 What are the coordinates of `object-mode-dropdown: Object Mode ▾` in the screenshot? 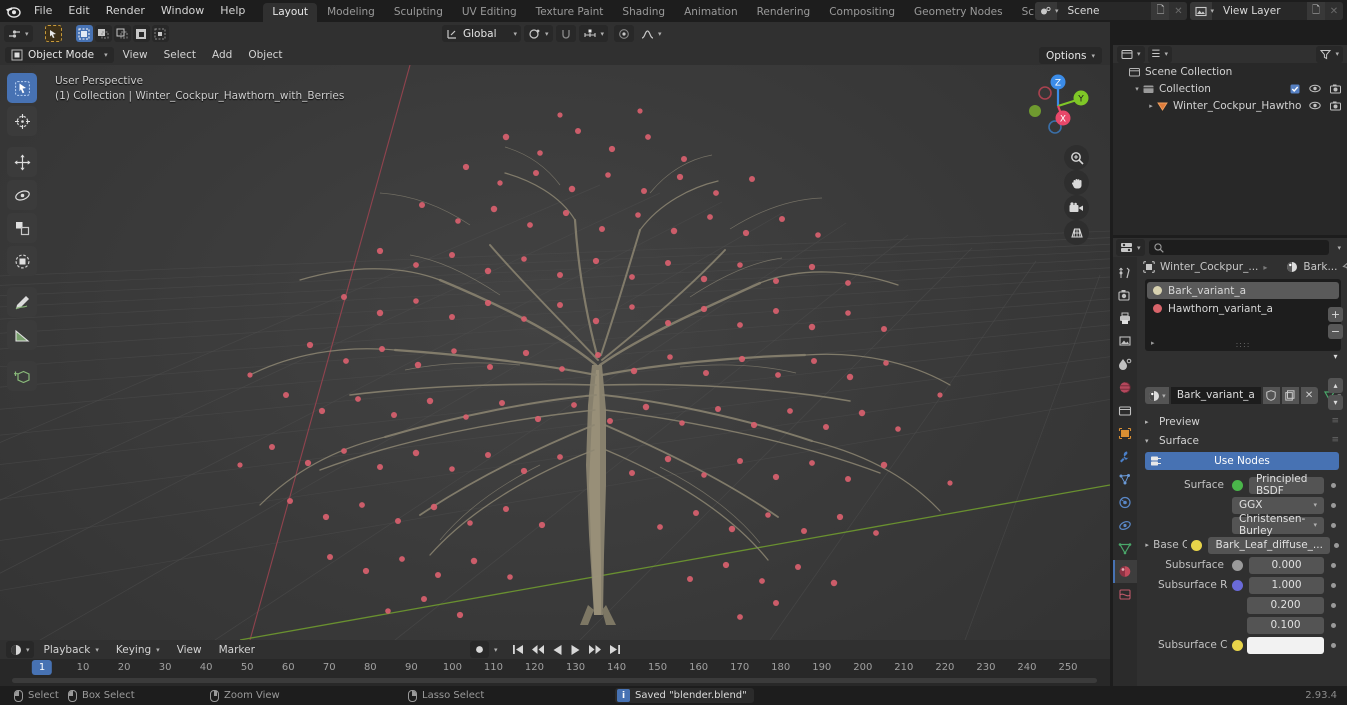 It's located at (59, 55).